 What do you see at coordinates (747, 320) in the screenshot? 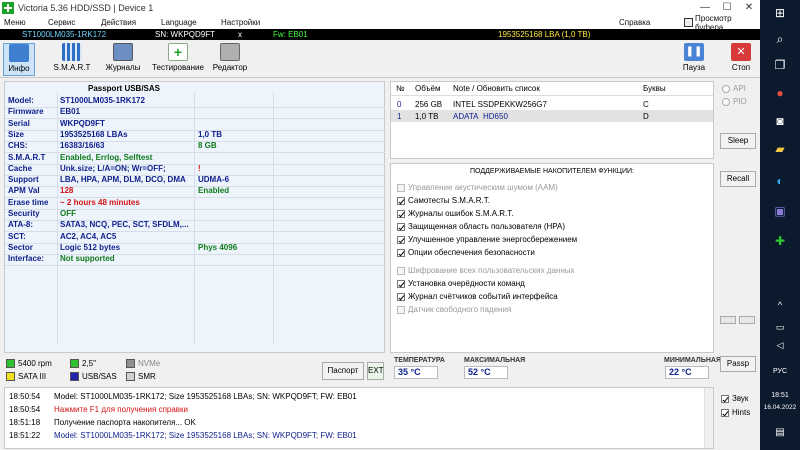
I see `nudge-right-button` at bounding box center [747, 320].